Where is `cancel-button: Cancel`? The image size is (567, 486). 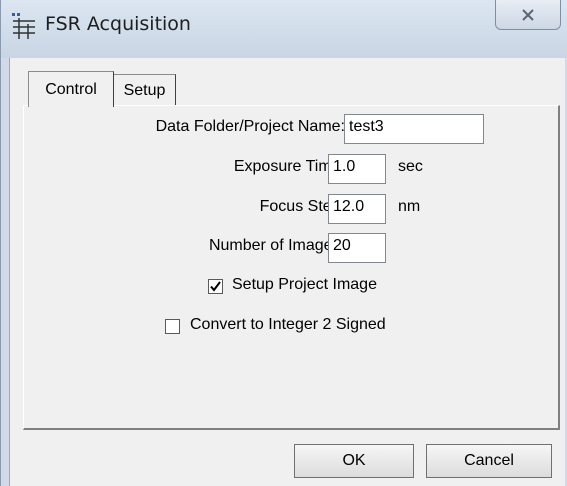 cancel-button: Cancel is located at coordinates (489, 461).